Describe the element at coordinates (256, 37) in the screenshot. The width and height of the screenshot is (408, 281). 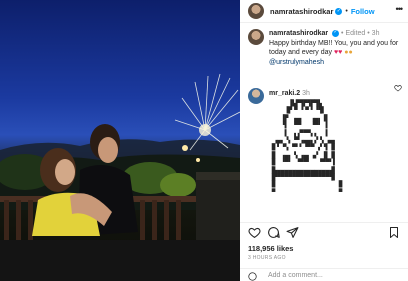
I see `caption-avatar` at that location.